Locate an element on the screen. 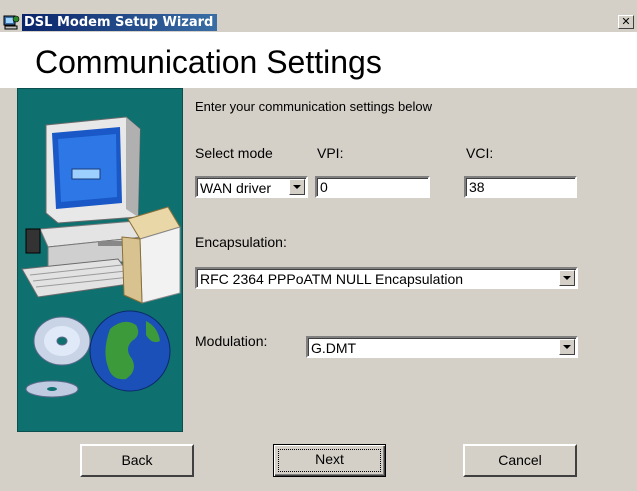 The height and width of the screenshot is (491, 637). encapsulation-select: RFC 2364 PPPoATM NULL Encapsulation is located at coordinates (386, 278).